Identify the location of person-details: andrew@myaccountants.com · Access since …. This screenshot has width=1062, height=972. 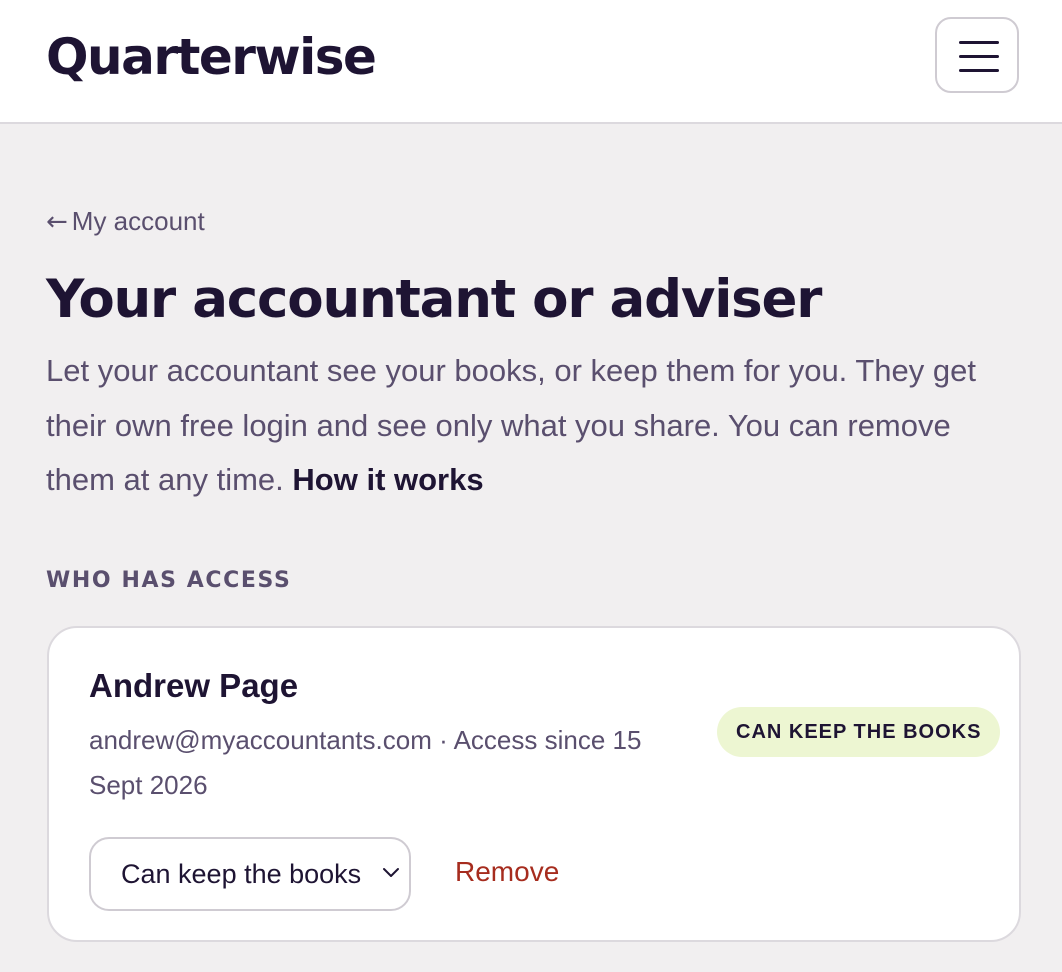
(369, 763).